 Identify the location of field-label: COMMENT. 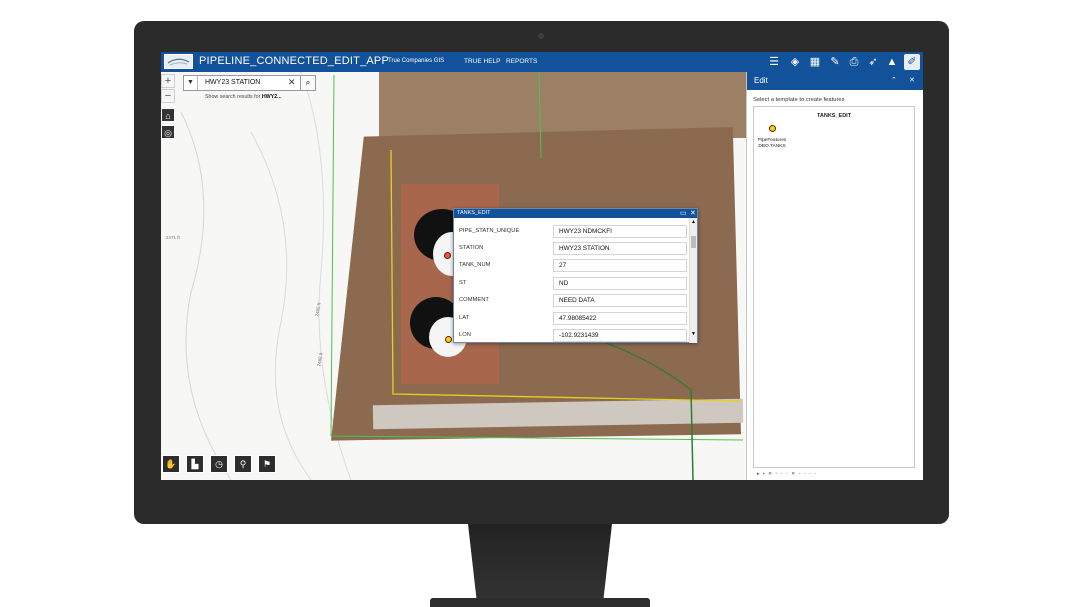
(474, 300).